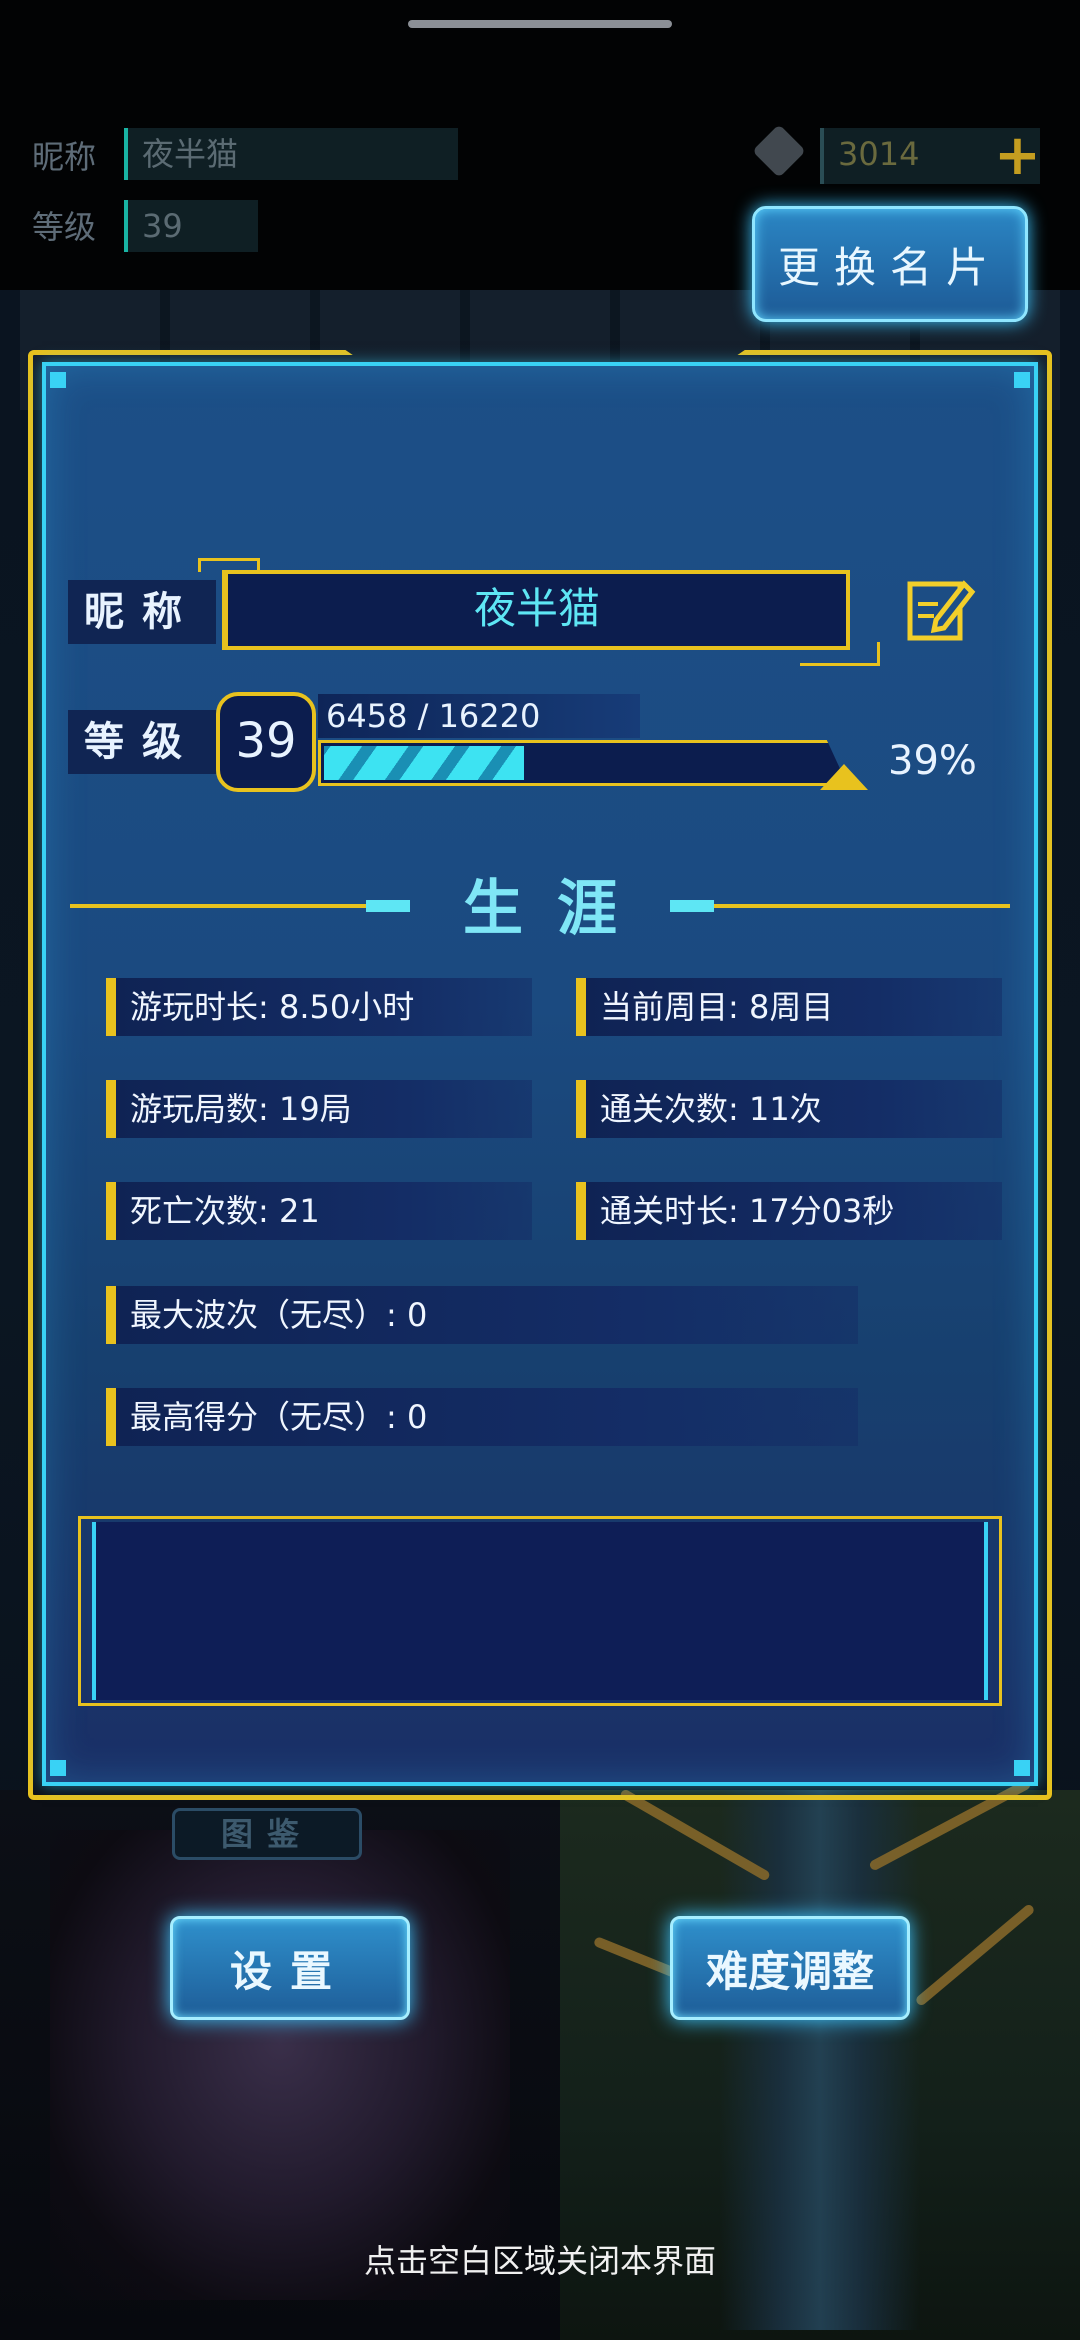 This screenshot has height=2340, width=1080. Describe the element at coordinates (64, 157) in the screenshot. I see `top-nickname-label: 昵称` at that location.